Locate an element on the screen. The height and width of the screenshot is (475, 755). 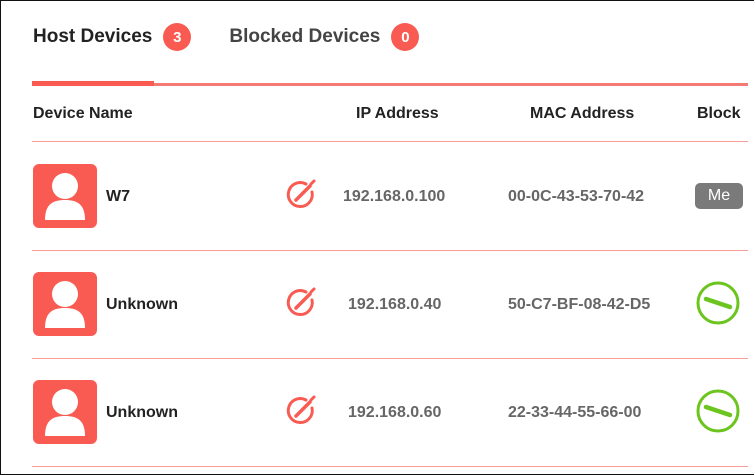
device-name: W7 is located at coordinates (118, 196).